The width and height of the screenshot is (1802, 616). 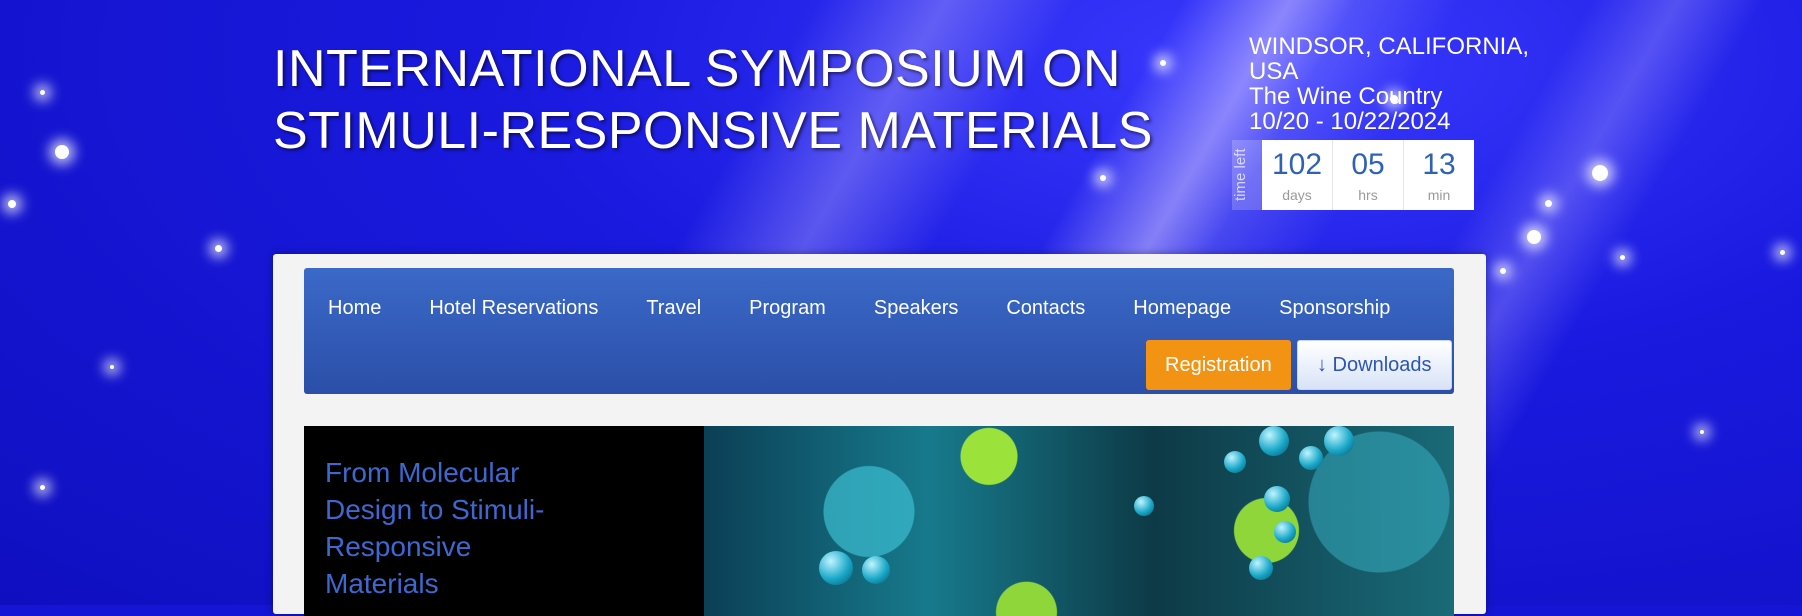 I want to click on days-value: 102, so click(x=1297, y=164).